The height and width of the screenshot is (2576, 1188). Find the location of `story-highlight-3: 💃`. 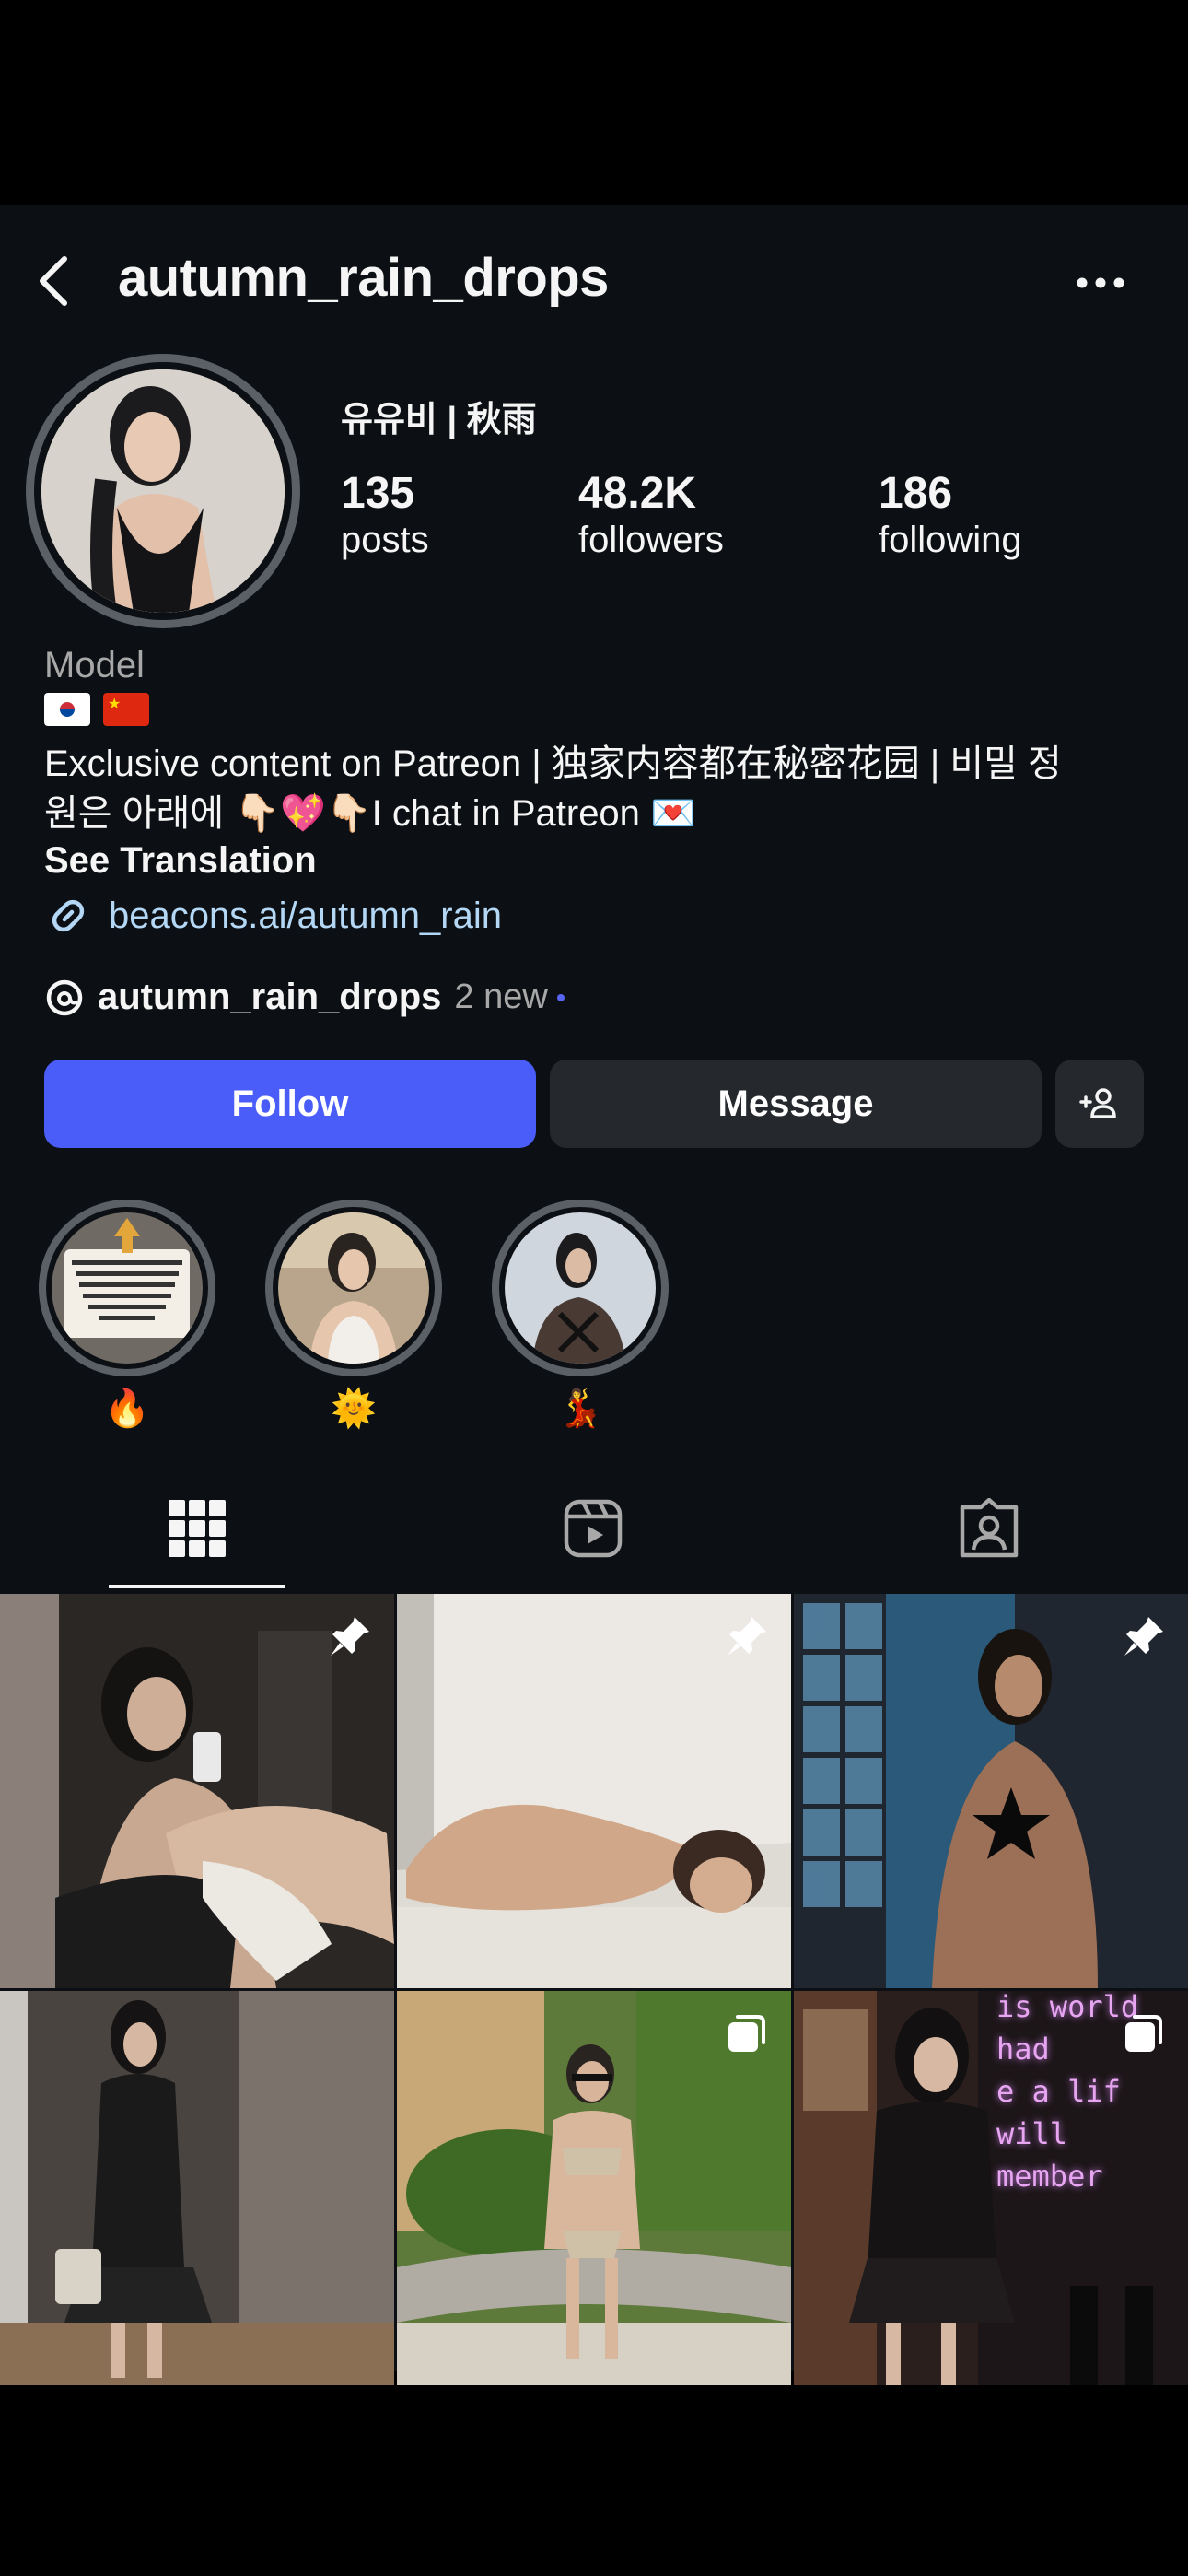

story-highlight-3: 💃 is located at coordinates (580, 1316).